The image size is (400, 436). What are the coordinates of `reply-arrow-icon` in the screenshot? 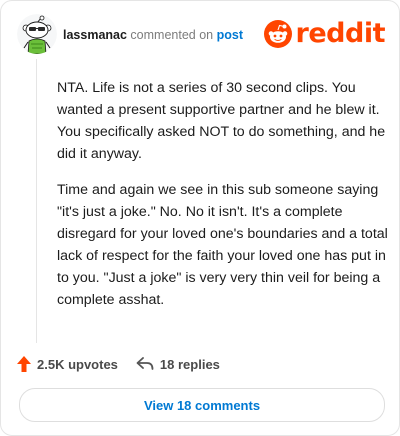 It's located at (145, 363).